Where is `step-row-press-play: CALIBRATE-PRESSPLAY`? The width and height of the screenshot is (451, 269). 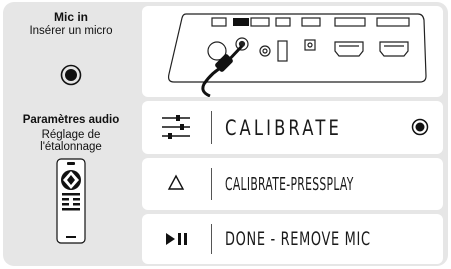 step-row-press-play: CALIBRATE-PRESSPLAY is located at coordinates (292, 184).